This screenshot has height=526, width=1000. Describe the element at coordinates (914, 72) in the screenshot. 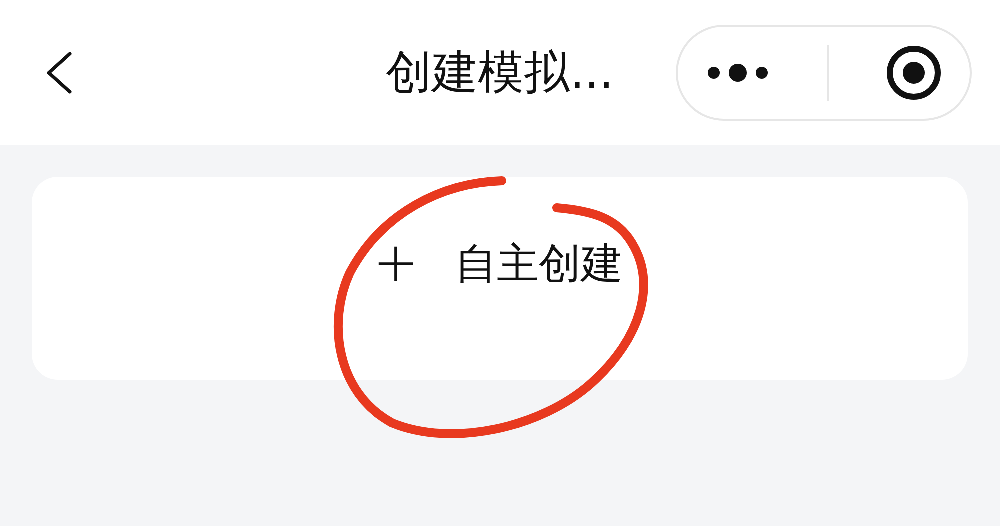

I see `close-icon` at that location.